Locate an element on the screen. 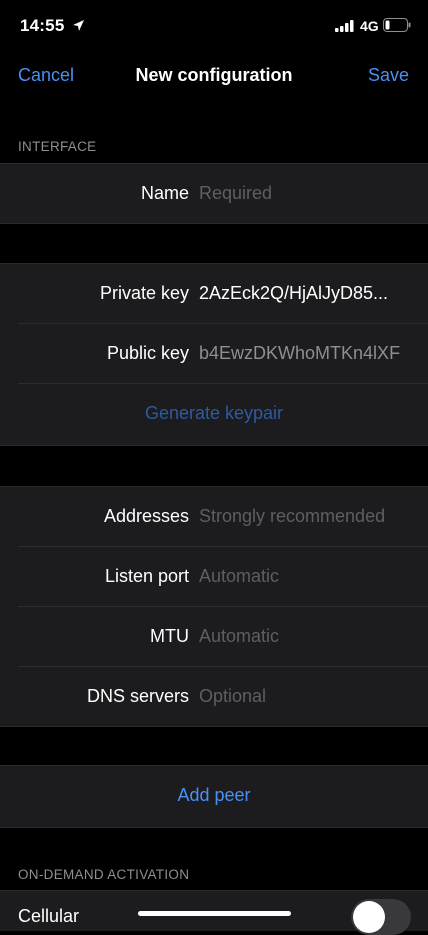  interface-name-group: Name Required is located at coordinates (214, 193).